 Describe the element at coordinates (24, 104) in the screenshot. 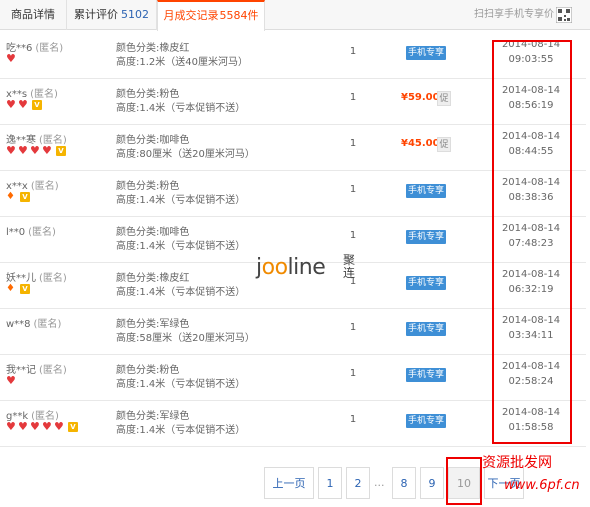

I see `buyer-rank-badges: ♥ ♥ V` at that location.